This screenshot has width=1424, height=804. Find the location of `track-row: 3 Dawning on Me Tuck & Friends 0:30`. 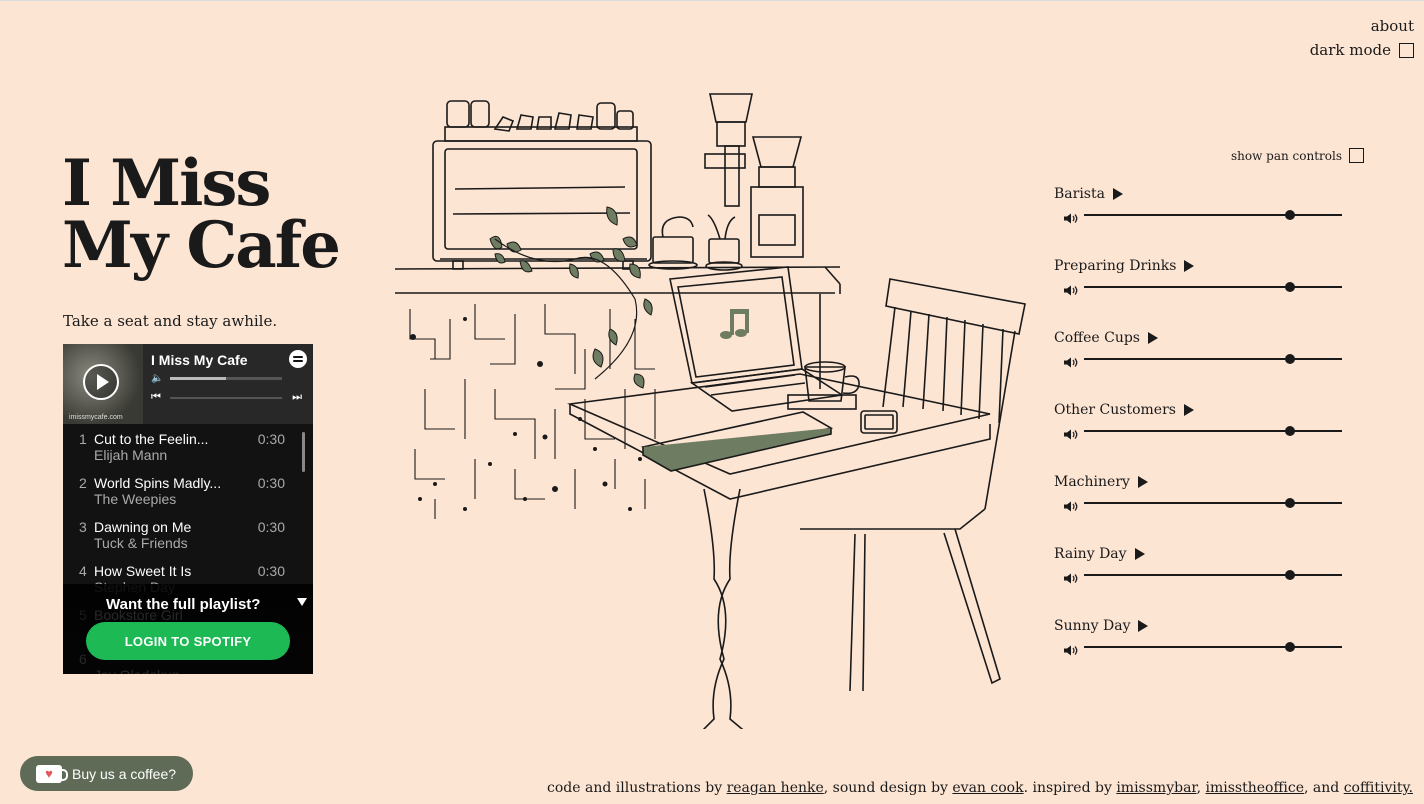

track-row: 3 Dawning on Me Tuck & Friends 0:30 is located at coordinates (188, 534).